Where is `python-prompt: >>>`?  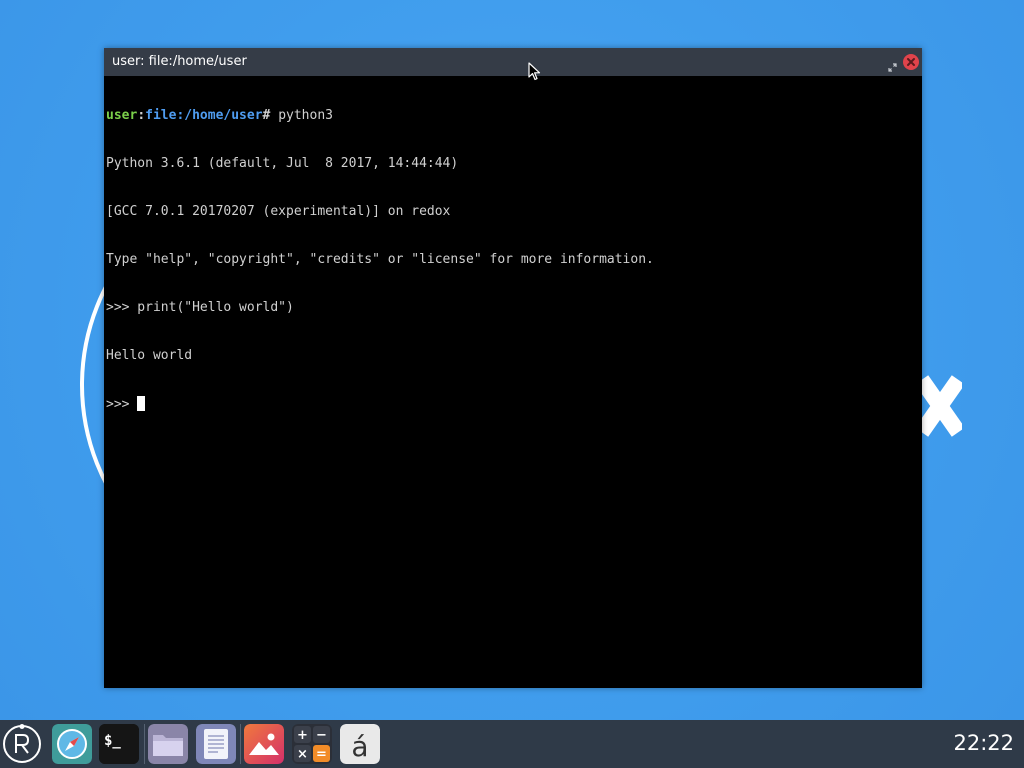 python-prompt: >>> is located at coordinates (122, 404).